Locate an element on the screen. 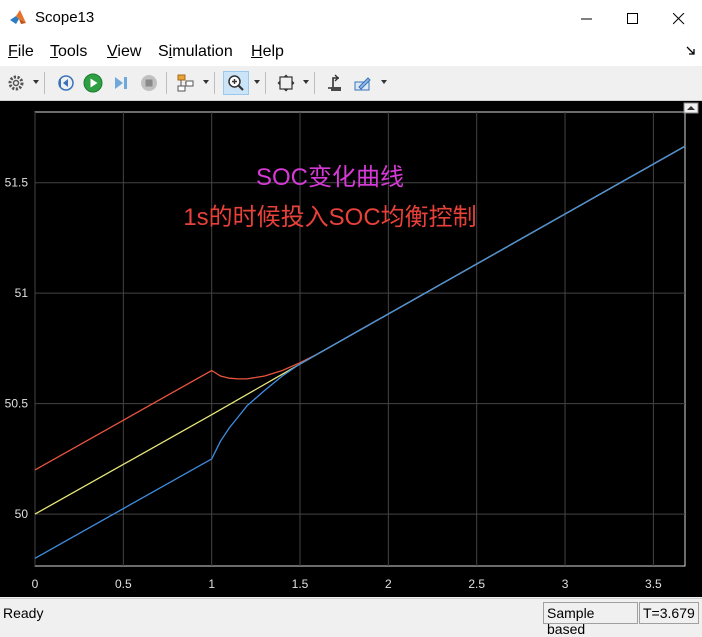  step-back-icon is located at coordinates (66, 83).